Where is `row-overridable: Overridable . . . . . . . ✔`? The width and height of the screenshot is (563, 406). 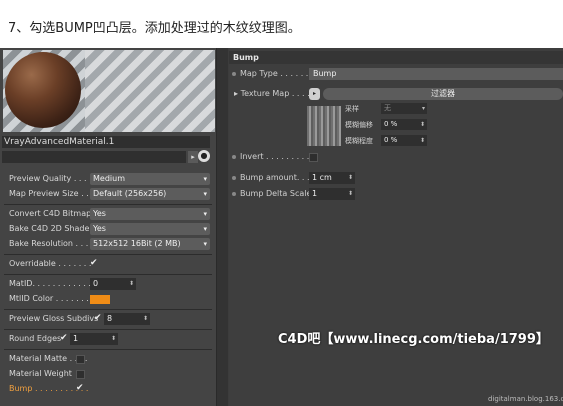
row-overridable: Overridable . . . . . . . ✔ is located at coordinates (108, 264).